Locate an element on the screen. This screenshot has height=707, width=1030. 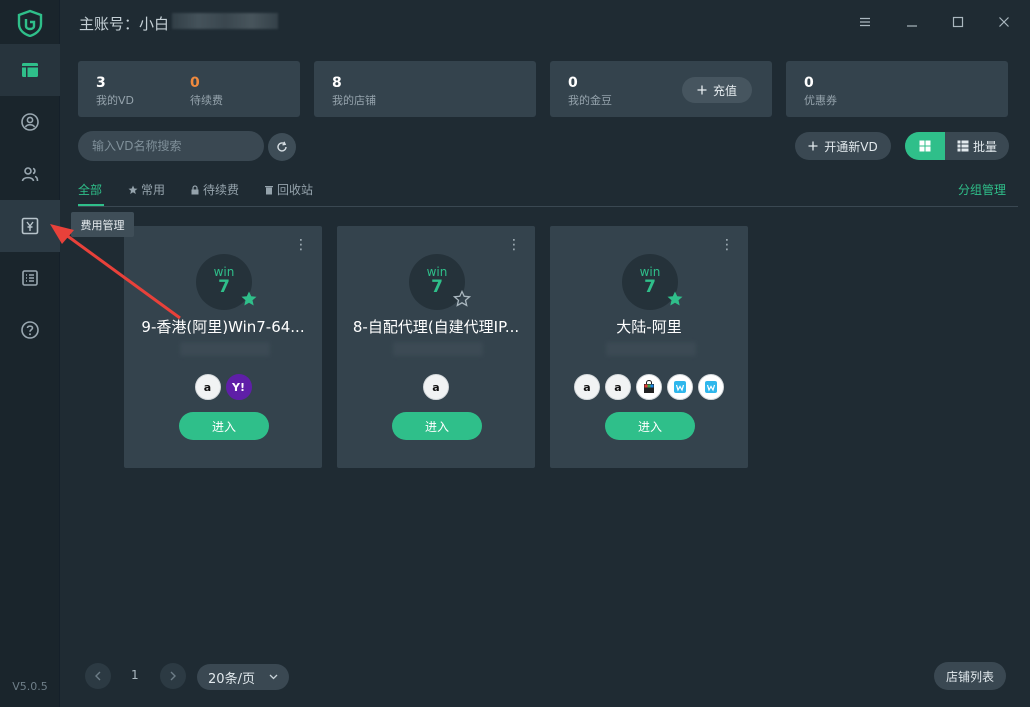
grid-view-button is located at coordinates (925, 146).